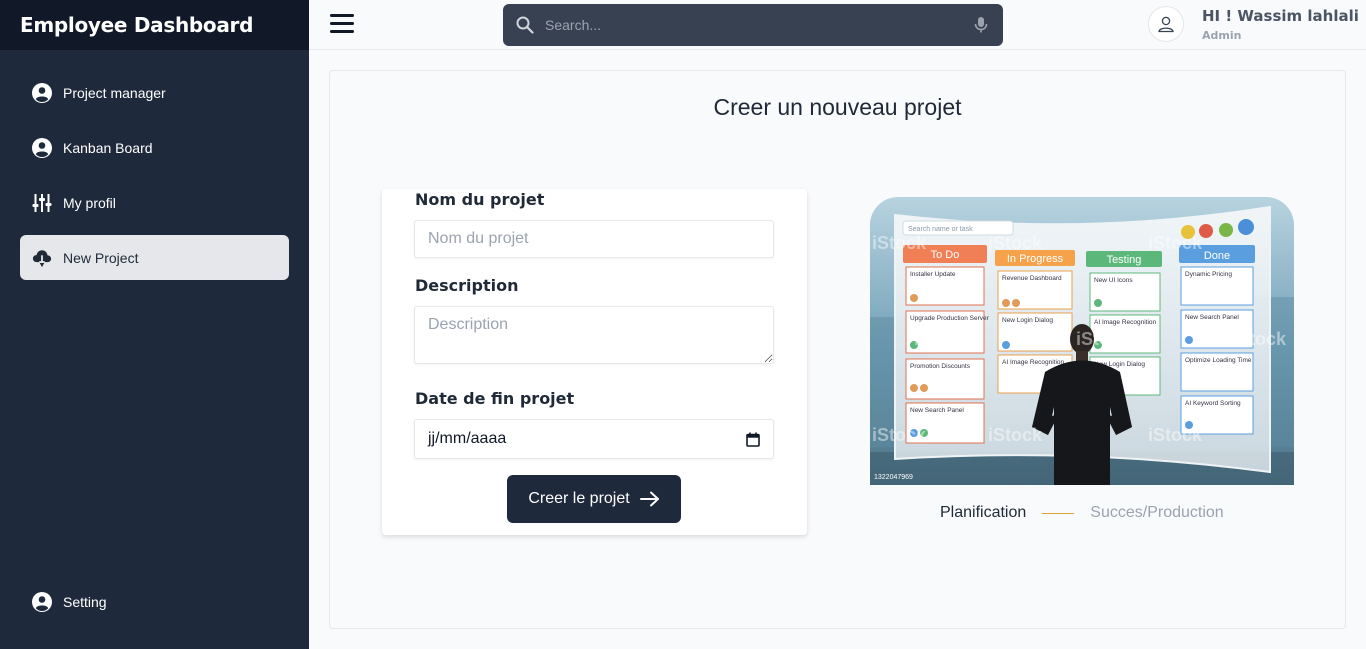  What do you see at coordinates (579, 498) in the screenshot?
I see `create-project-button-label: Creer le projet` at bounding box center [579, 498].